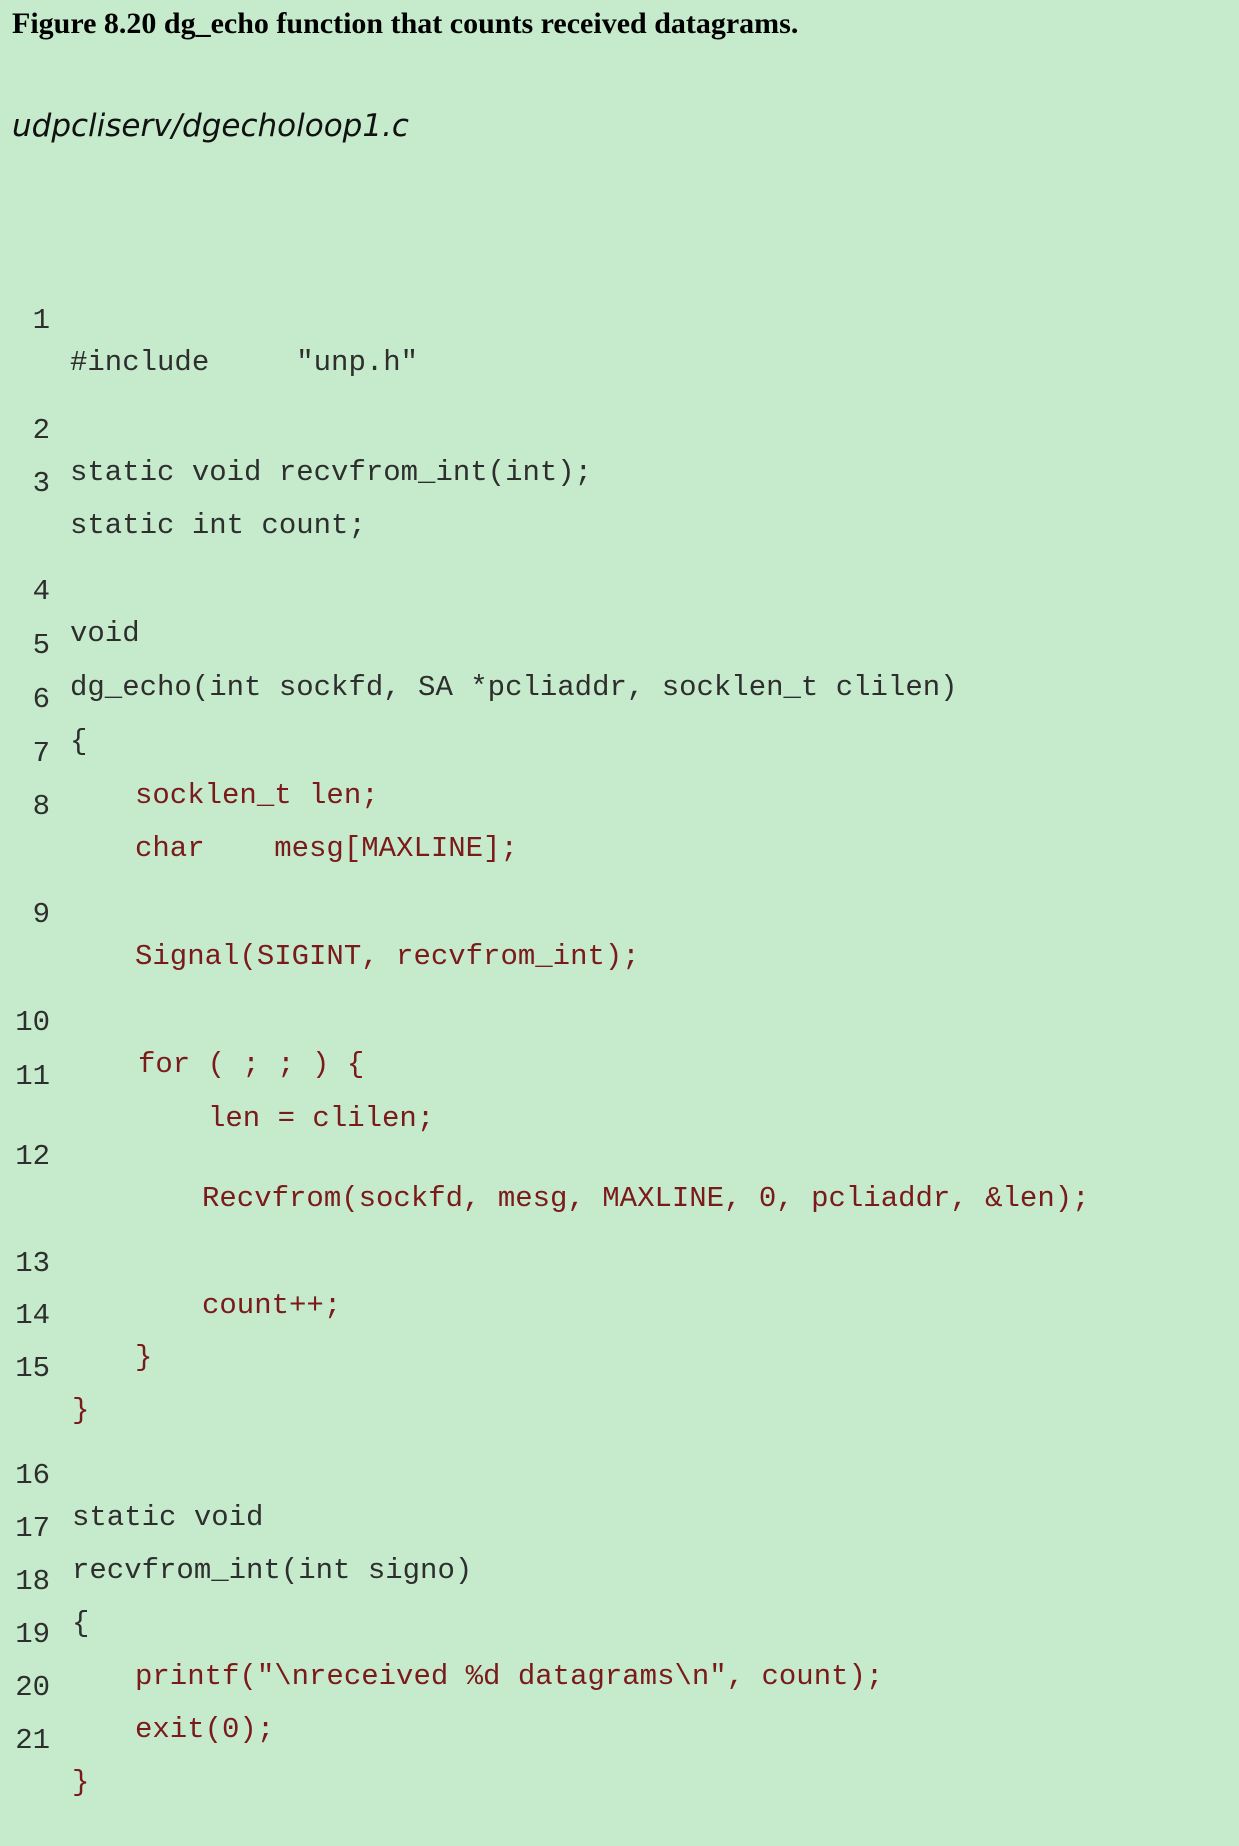 The height and width of the screenshot is (1846, 1239). I want to click on code-line: 14 }, so click(76, 1313).